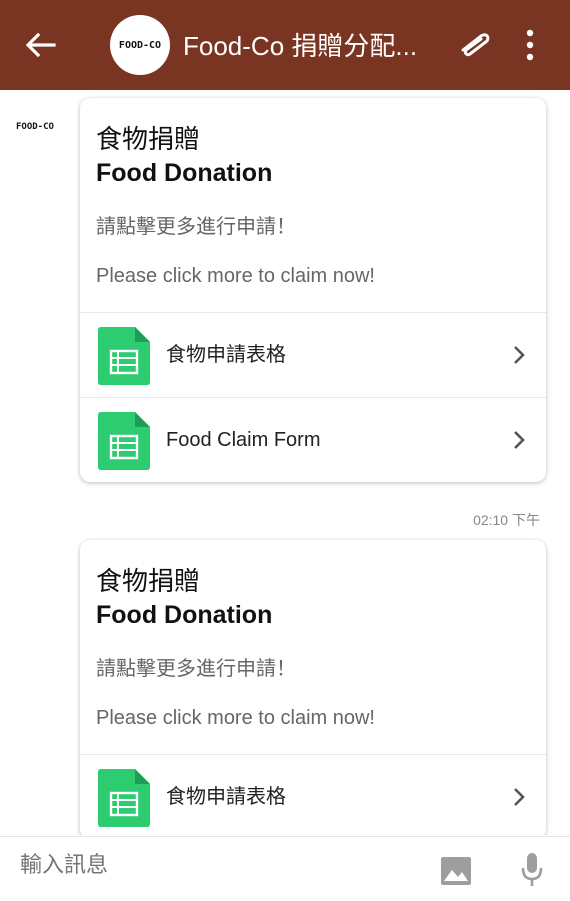  I want to click on card-link-row: Food Claim Form, so click(313, 439).